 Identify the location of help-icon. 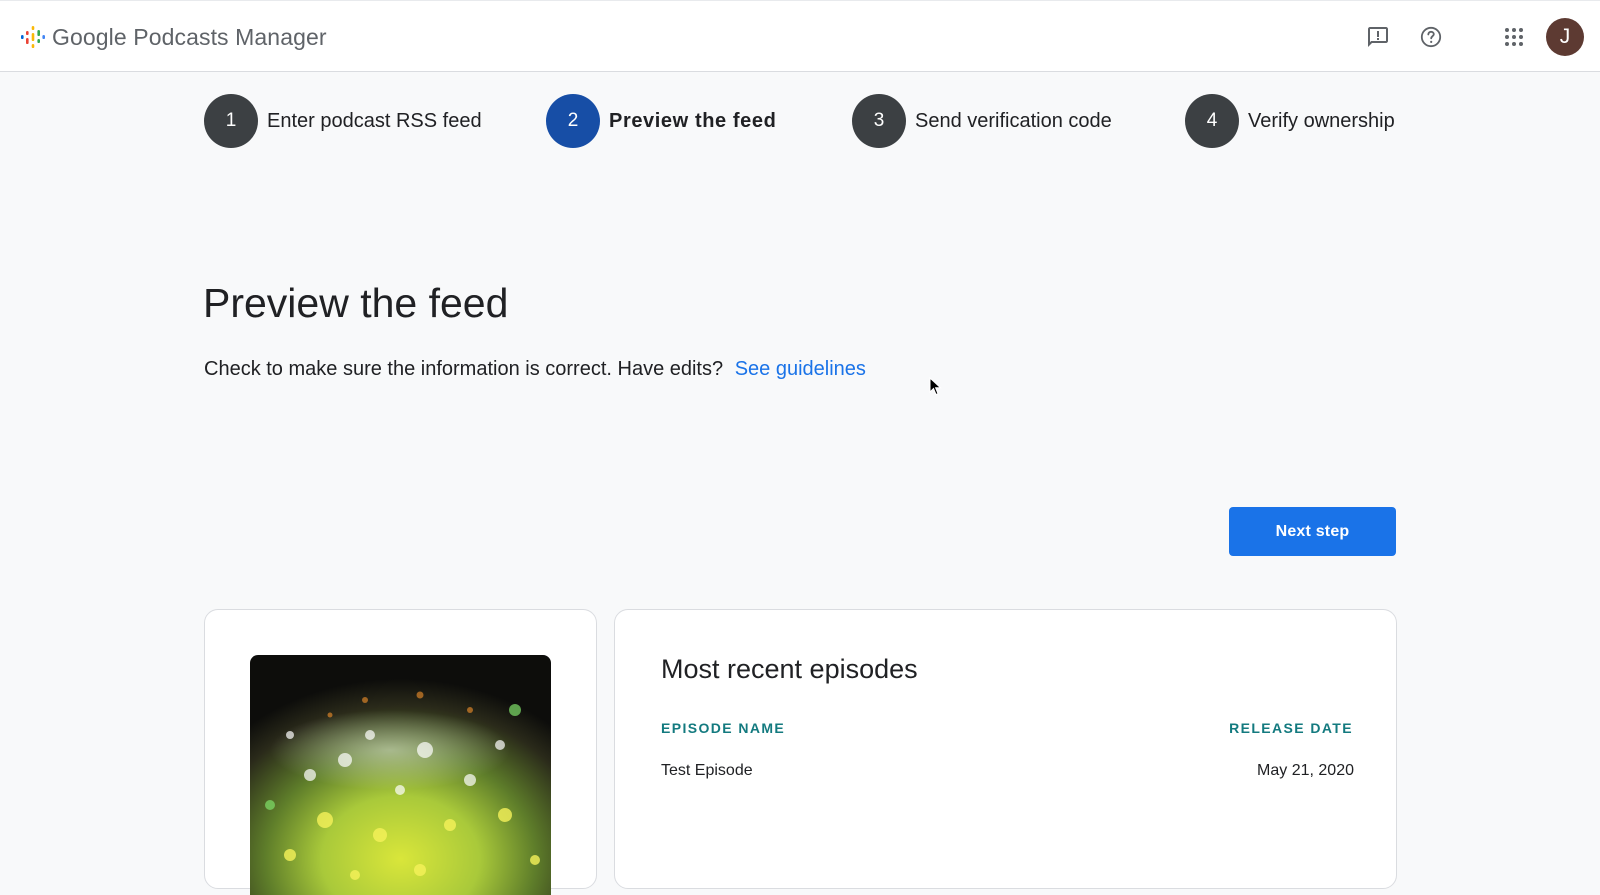
(1431, 37).